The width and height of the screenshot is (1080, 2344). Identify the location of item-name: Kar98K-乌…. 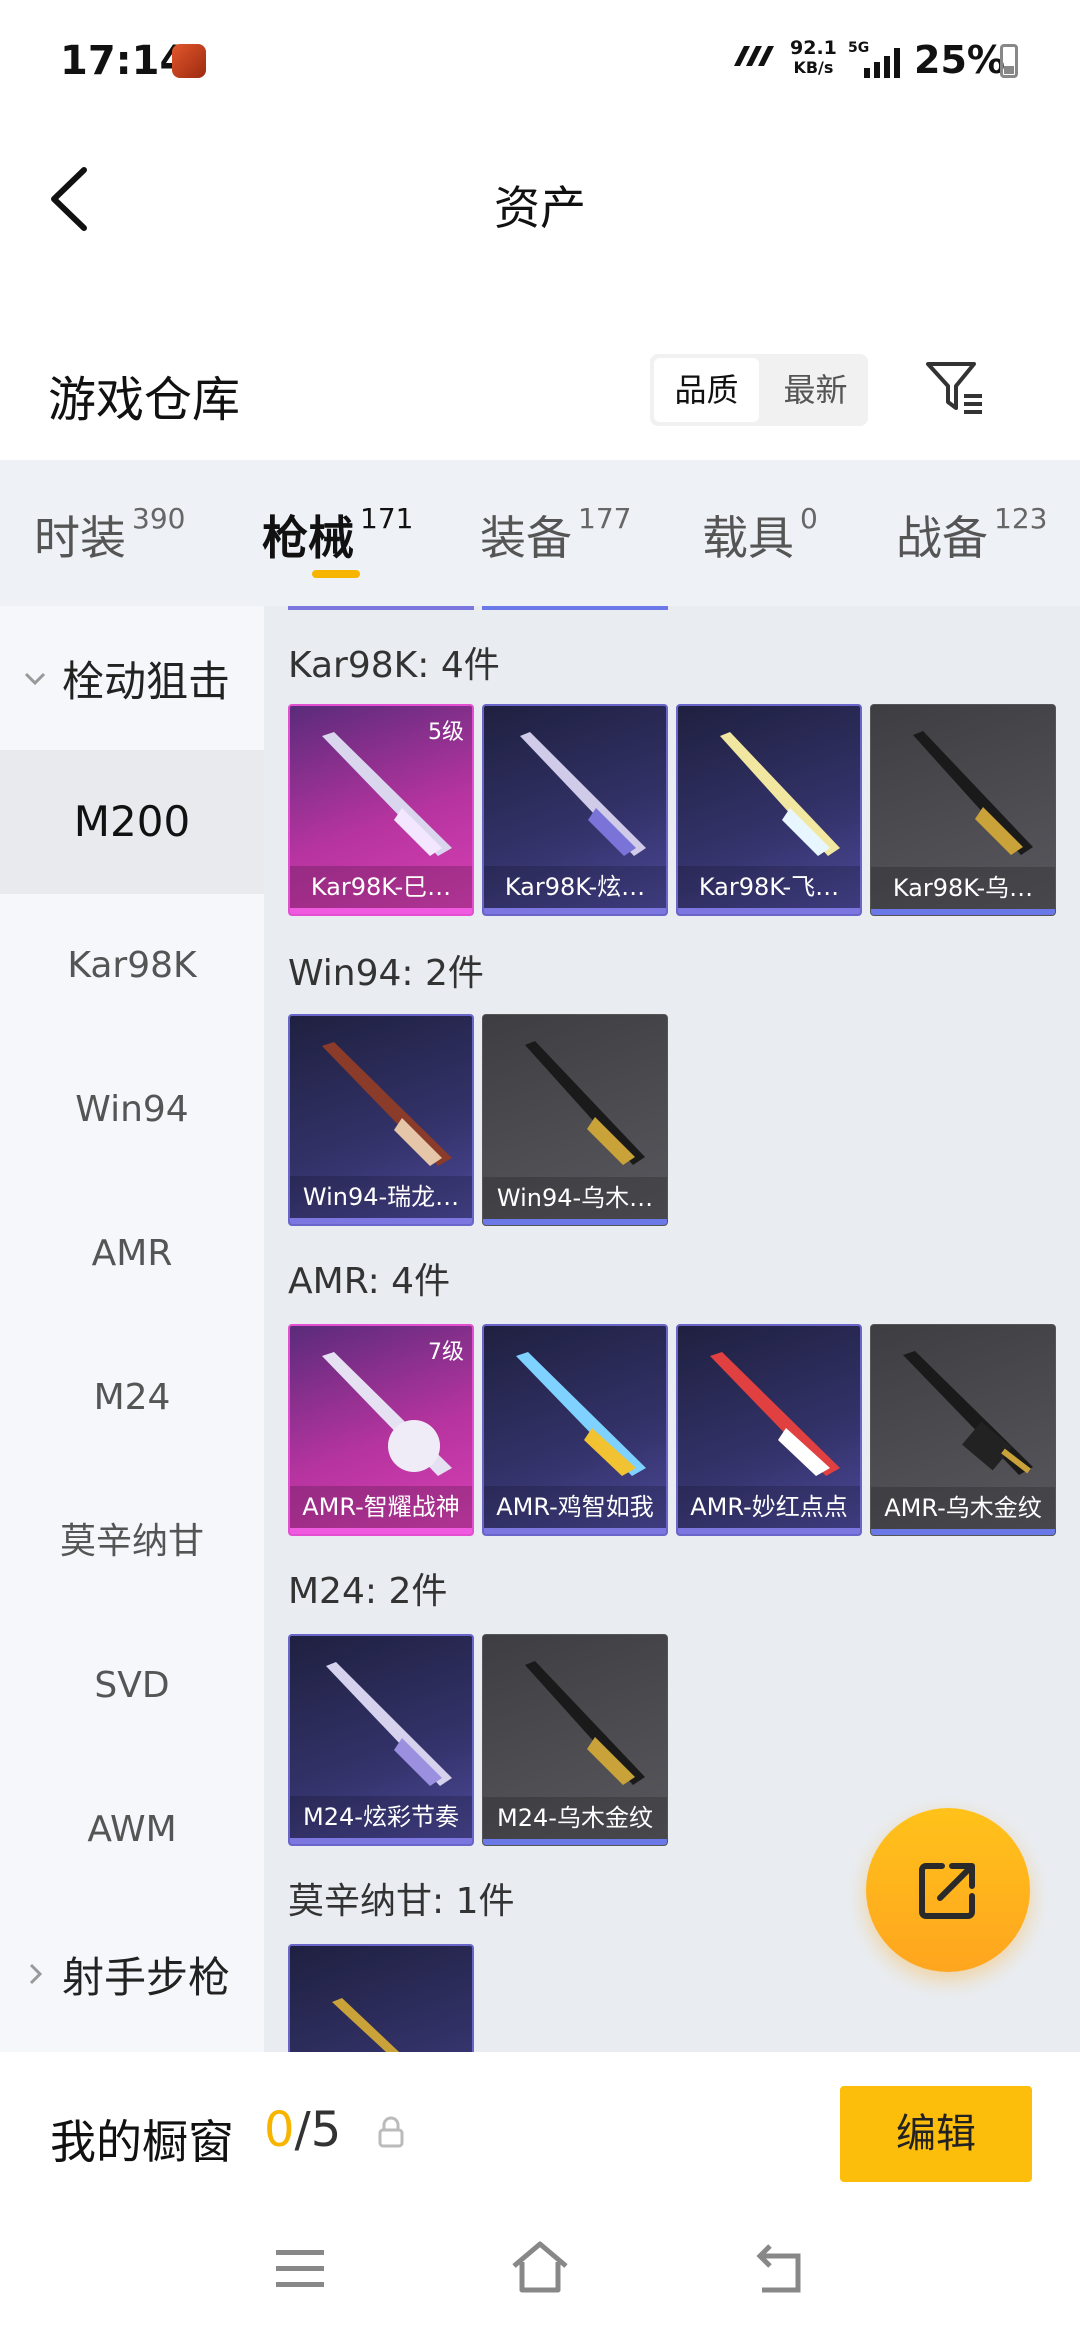
(963, 888).